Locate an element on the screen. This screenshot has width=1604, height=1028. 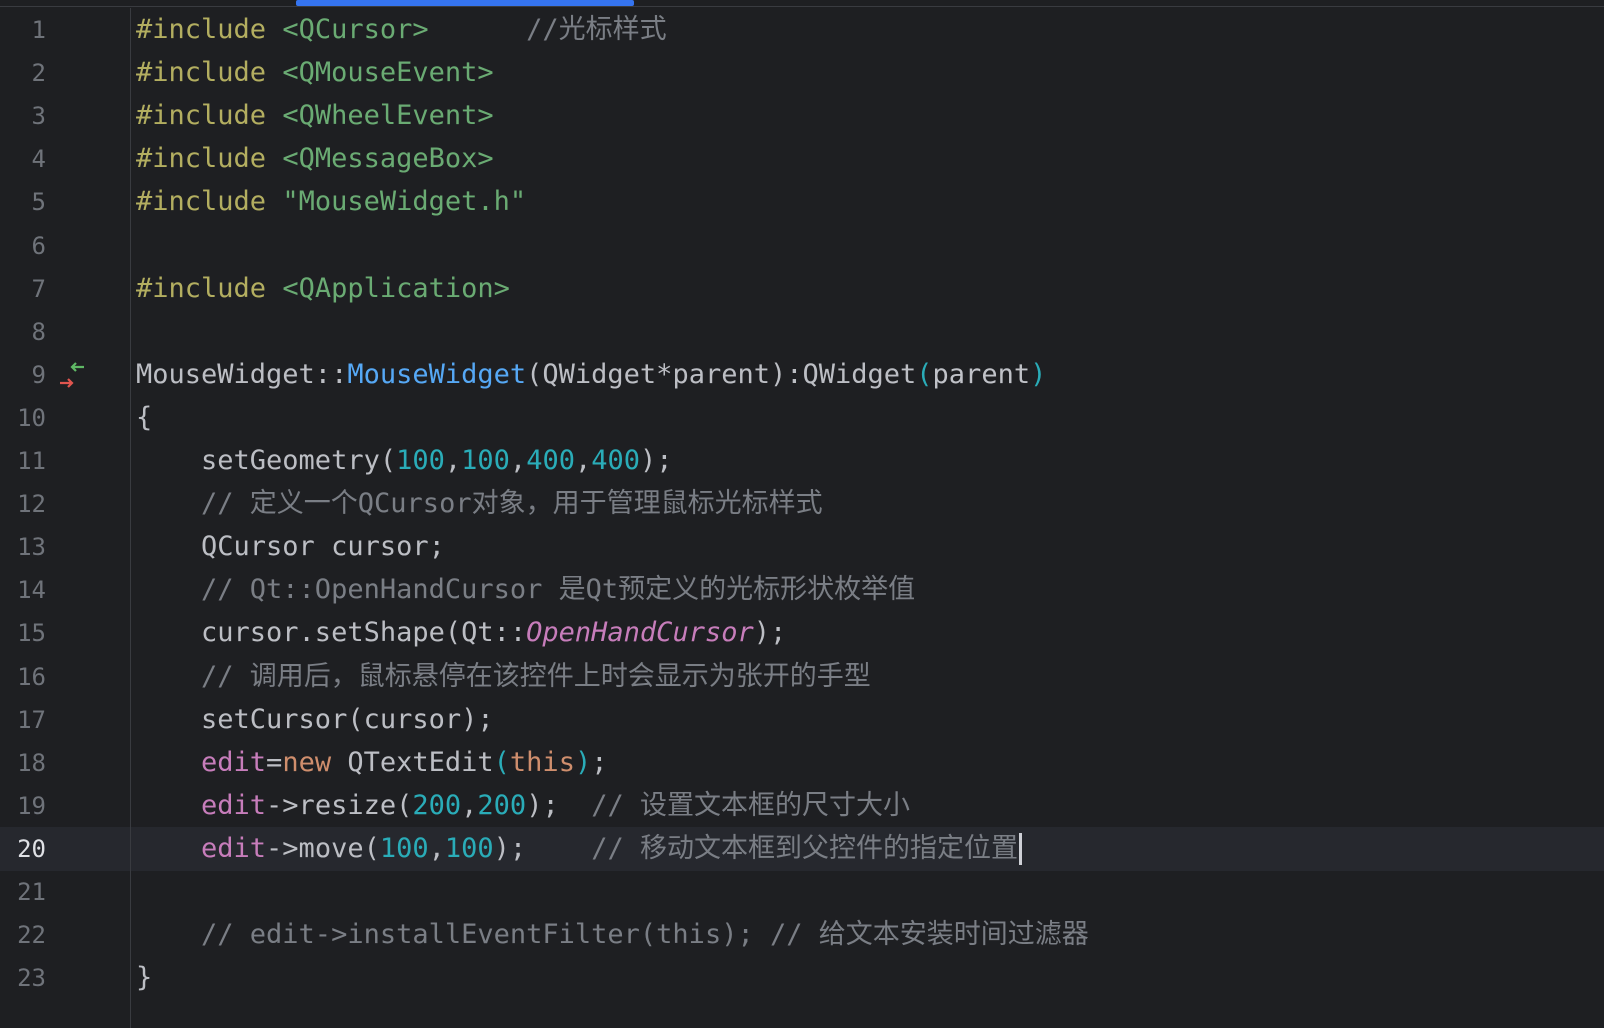
code-text: setCursor(cursor); is located at coordinates (315, 720).